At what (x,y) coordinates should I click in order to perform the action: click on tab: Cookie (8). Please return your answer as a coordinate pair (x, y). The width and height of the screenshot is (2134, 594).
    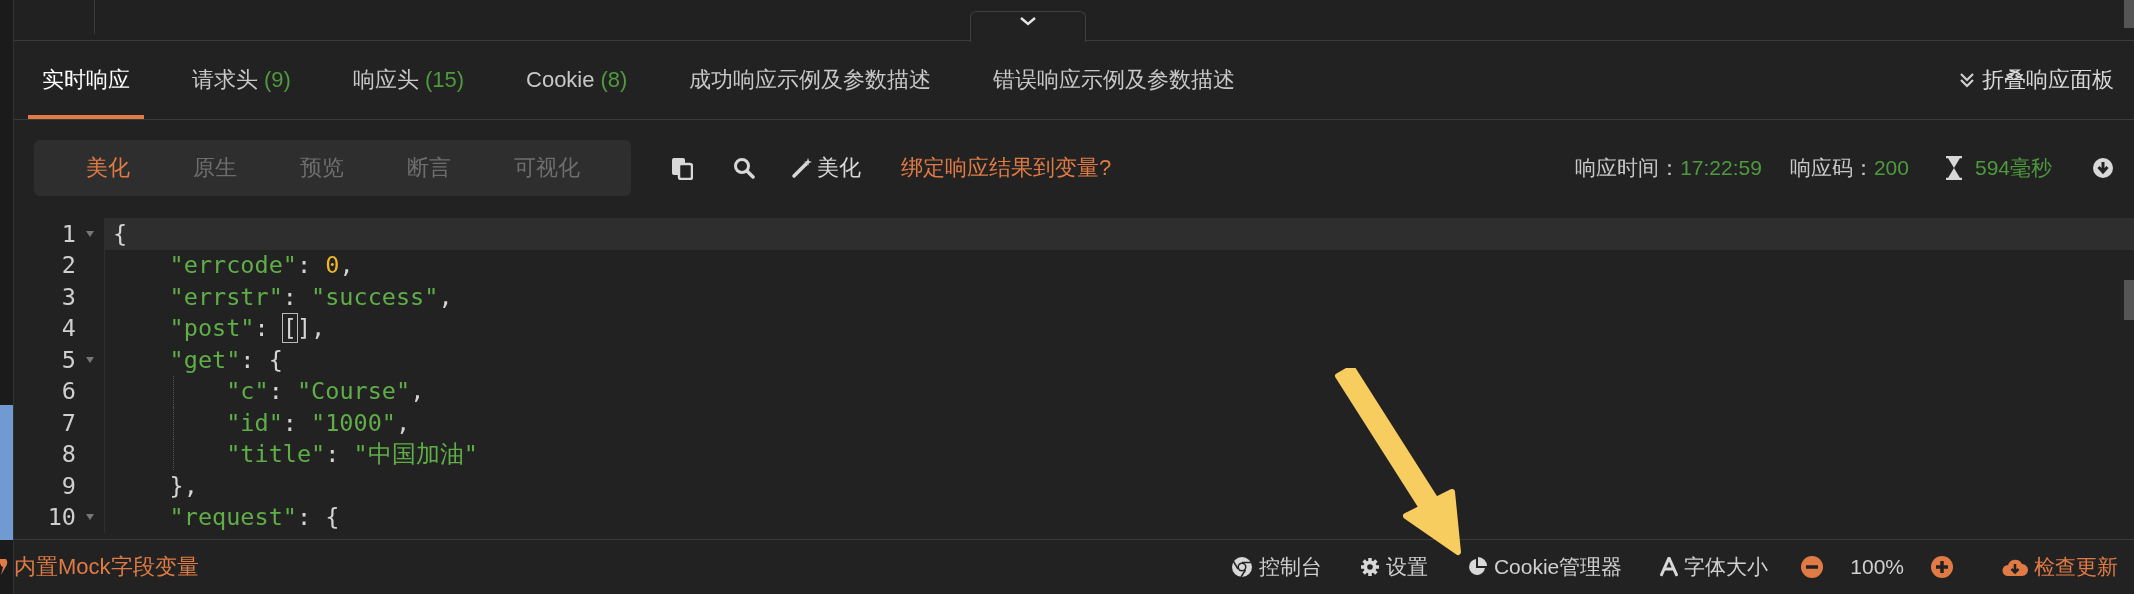
    Looking at the image, I should click on (577, 80).